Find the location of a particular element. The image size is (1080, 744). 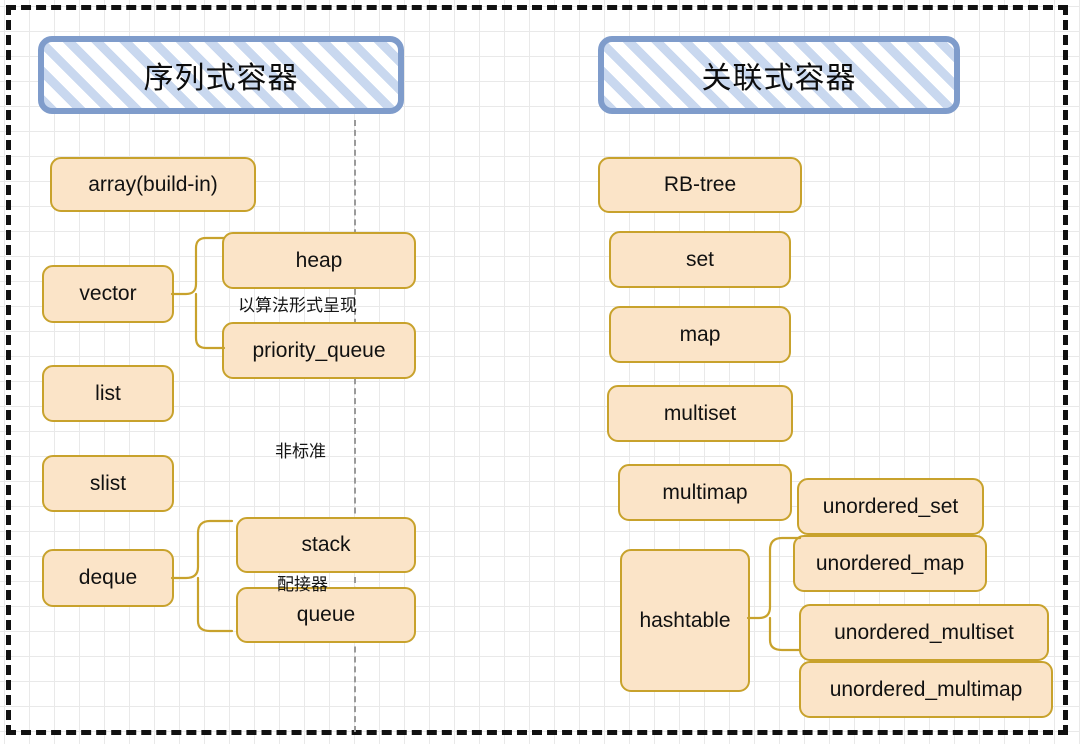

node-label: list is located at coordinates (108, 393).